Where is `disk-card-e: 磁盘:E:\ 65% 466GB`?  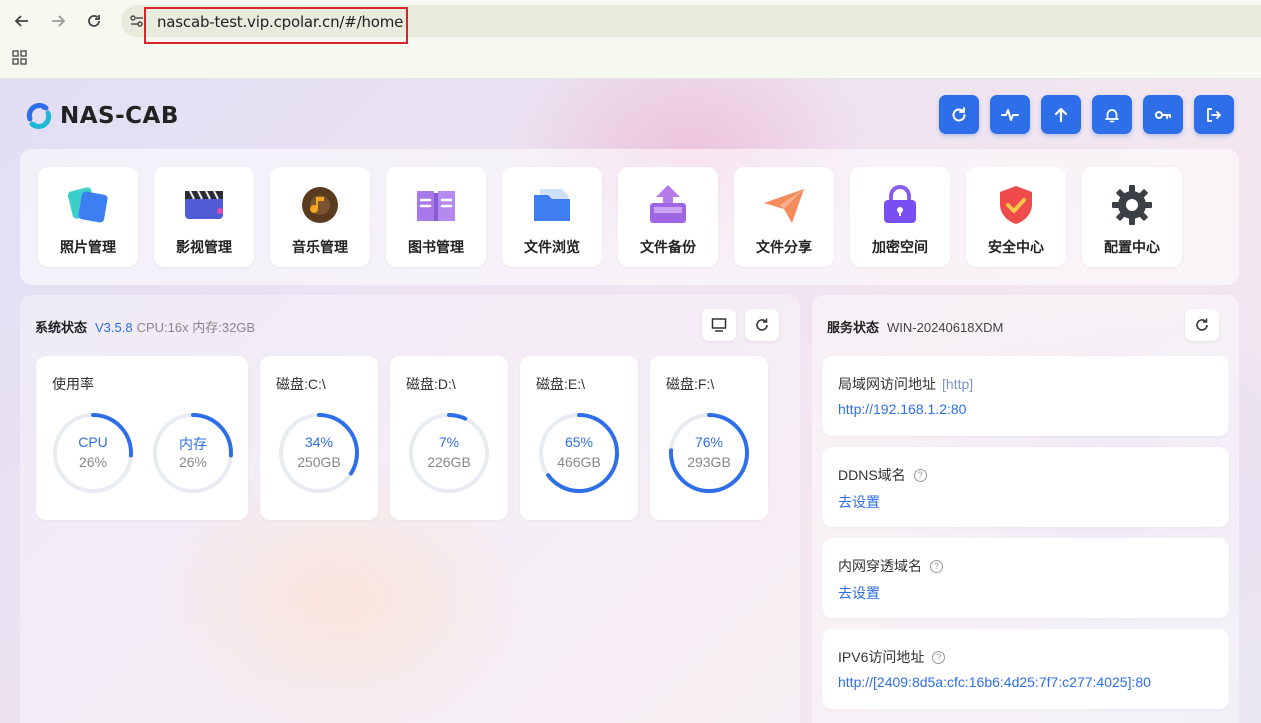
disk-card-e: 磁盘:E:\ 65% 466GB is located at coordinates (579, 438).